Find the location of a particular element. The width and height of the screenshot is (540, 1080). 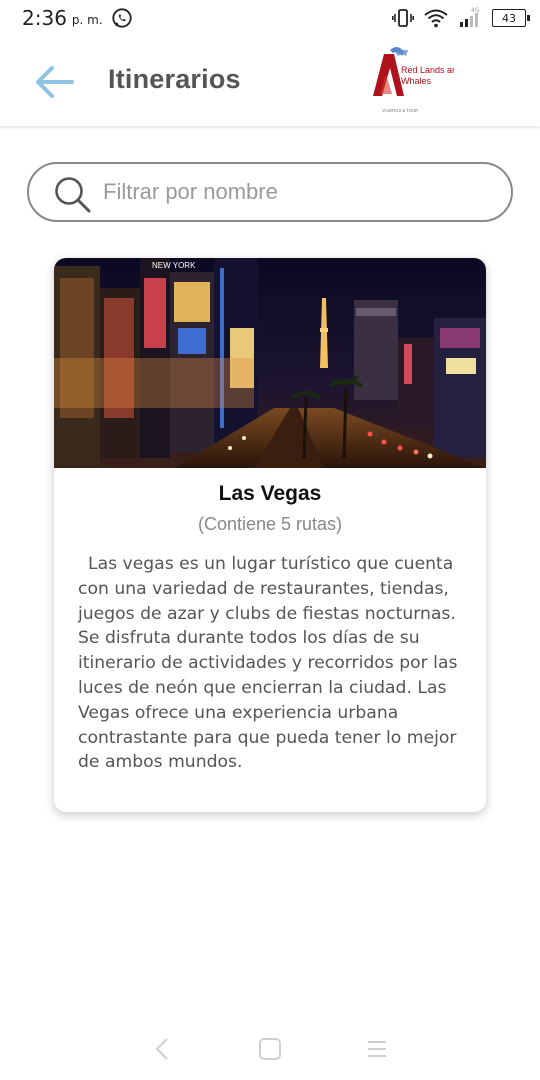

nav-home-button is located at coordinates (270, 1049).